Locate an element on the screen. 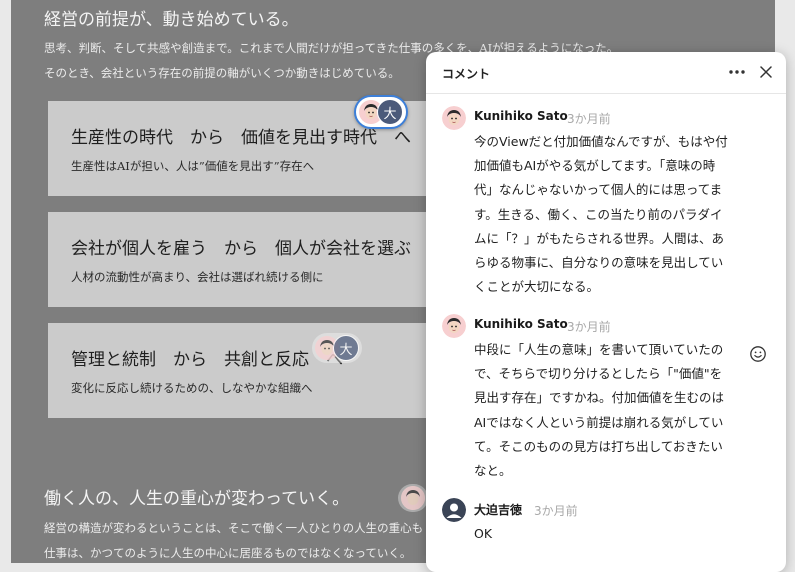  comment-line: 今のViewだと付加価値なんですが、もはや付 is located at coordinates (601, 141).